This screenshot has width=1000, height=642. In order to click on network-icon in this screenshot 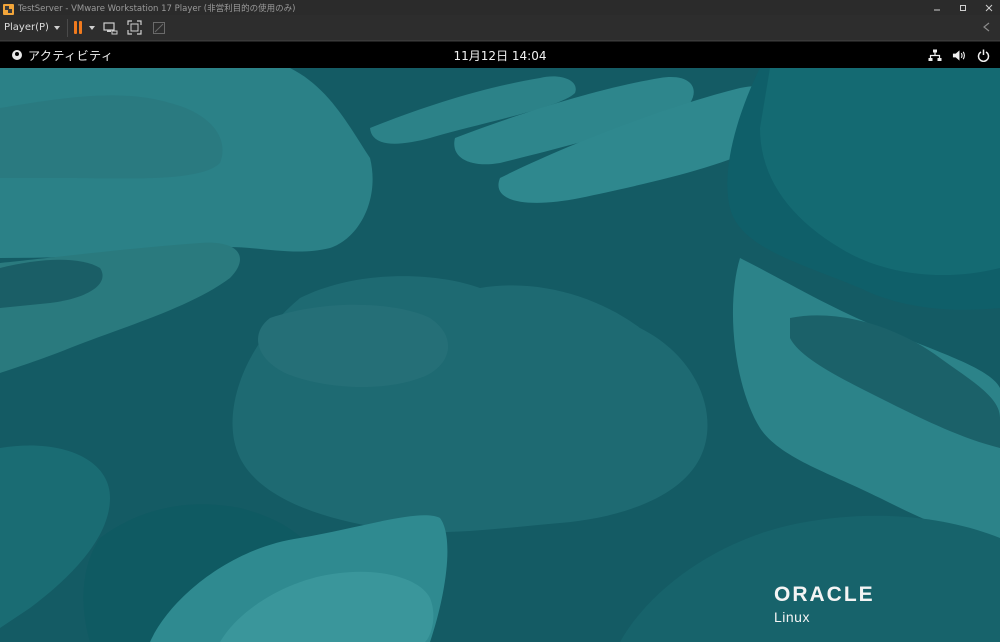, I will do `click(935, 55)`.